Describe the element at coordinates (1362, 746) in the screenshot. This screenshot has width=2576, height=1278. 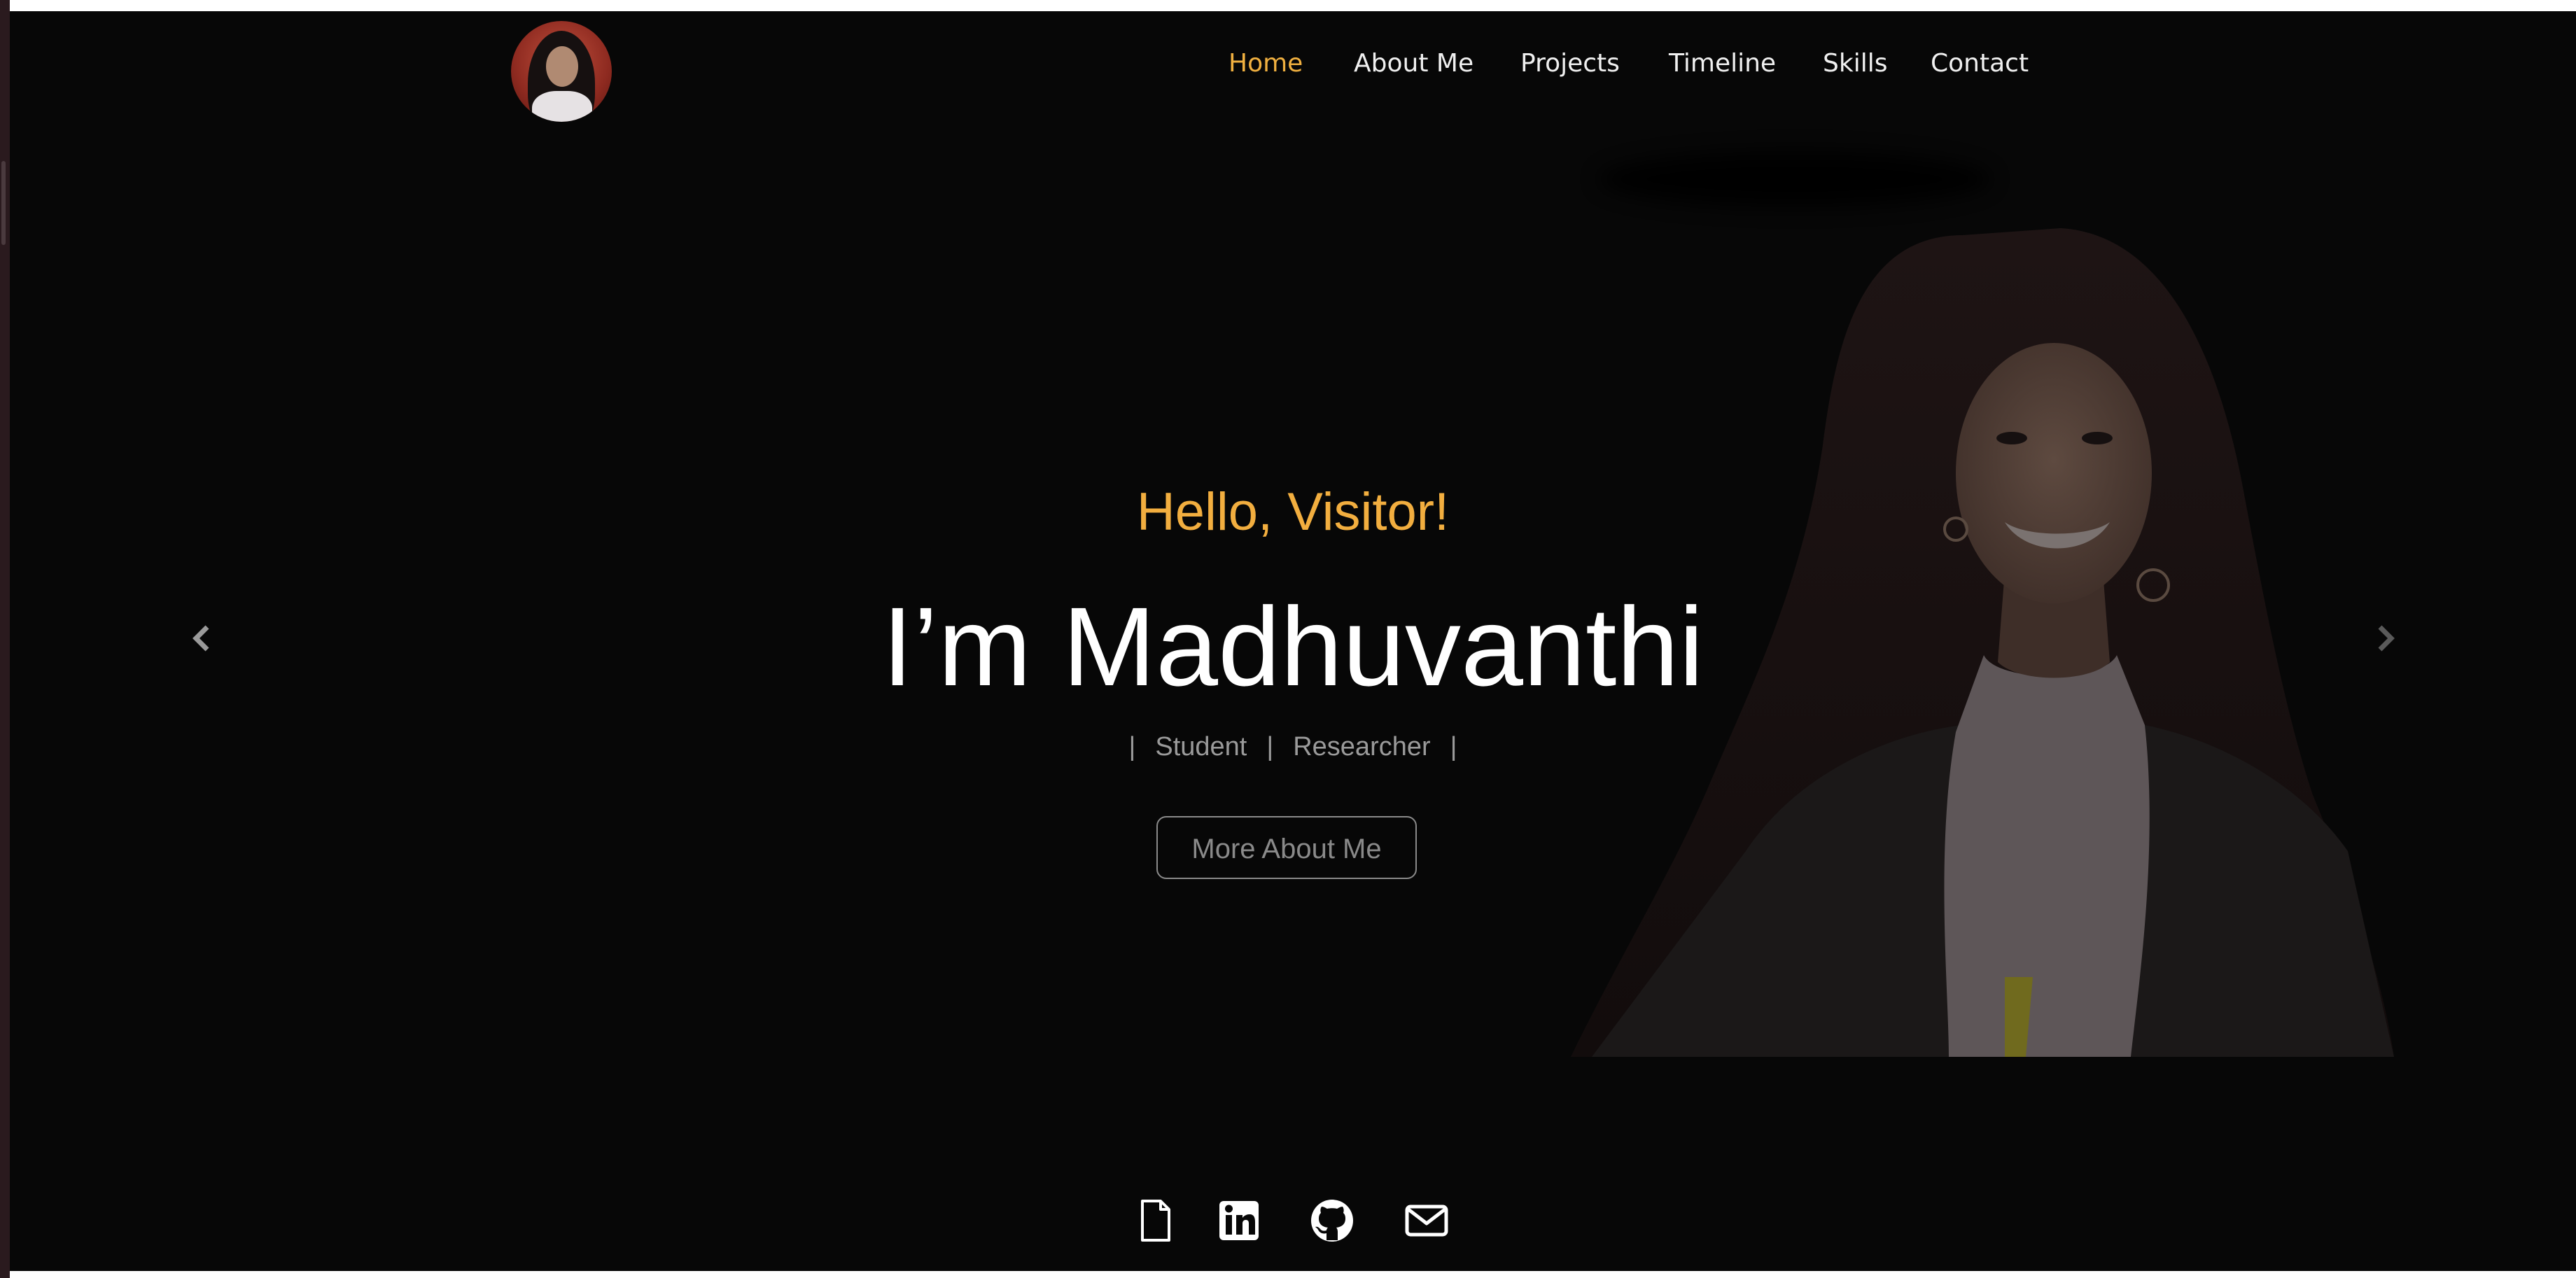
I see `role-researcher: Researcher` at that location.